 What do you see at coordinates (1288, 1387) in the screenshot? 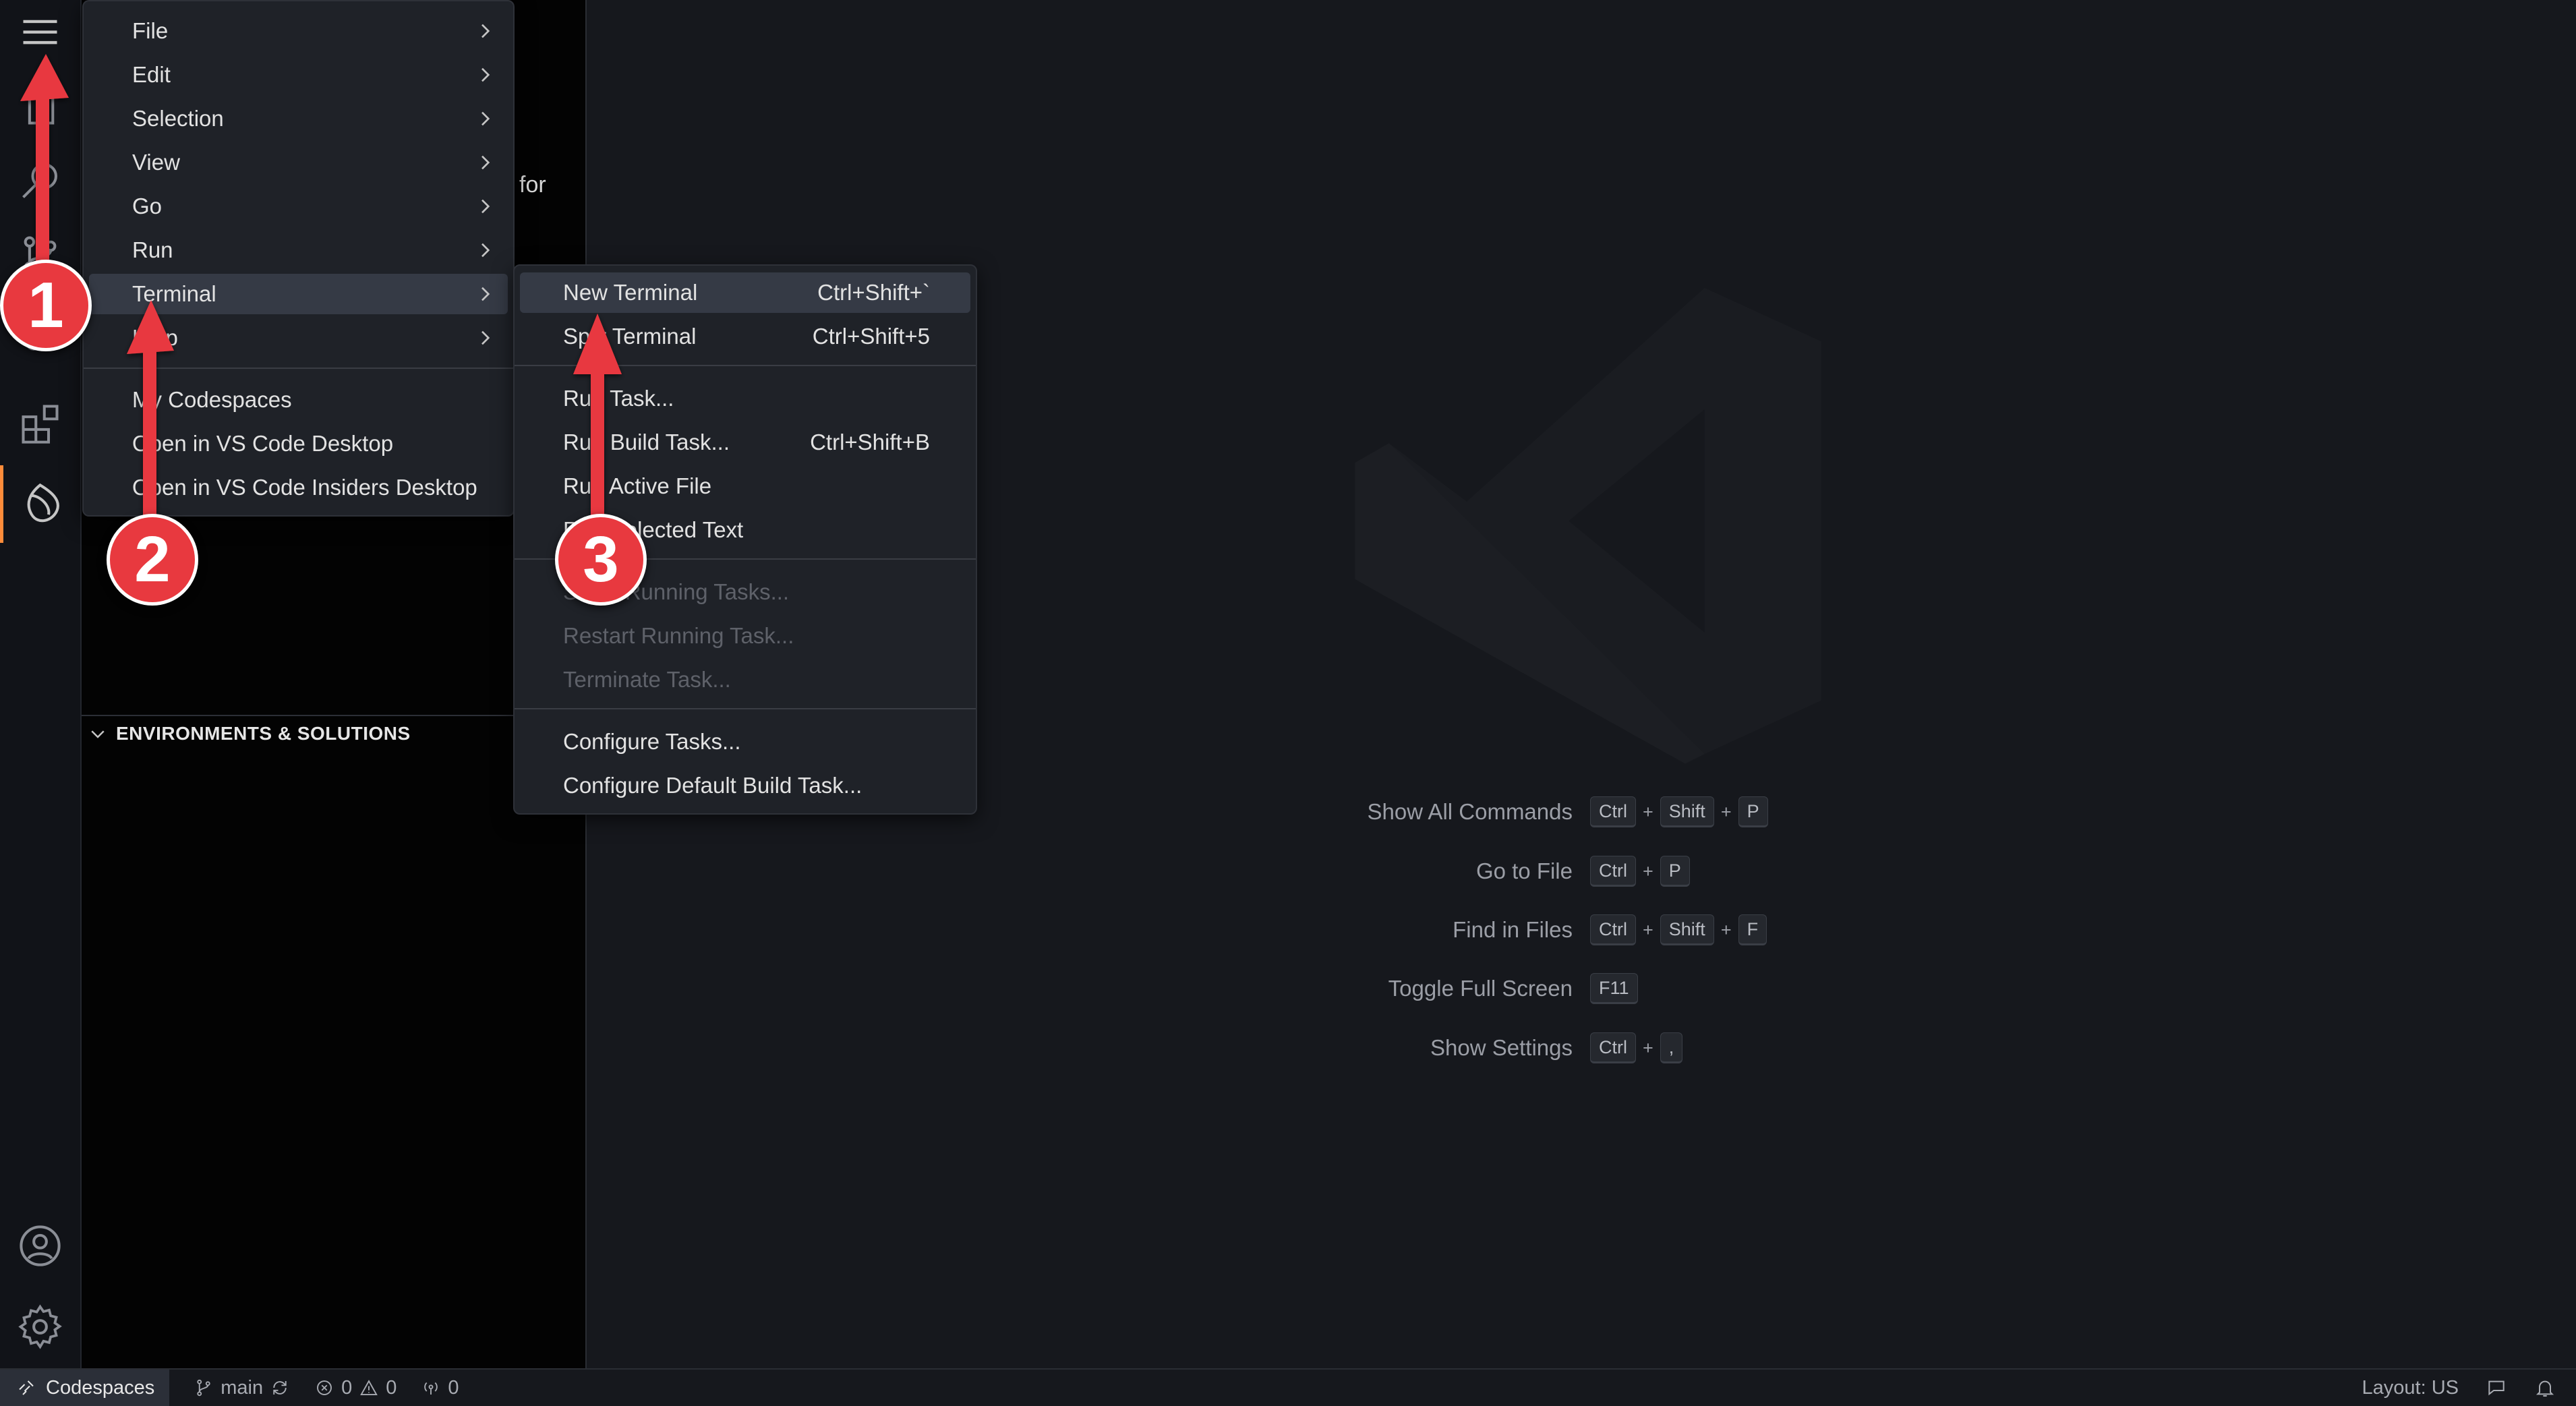
I see `status-bar: Codespaces main 0 0 0 Layout: US` at bounding box center [1288, 1387].